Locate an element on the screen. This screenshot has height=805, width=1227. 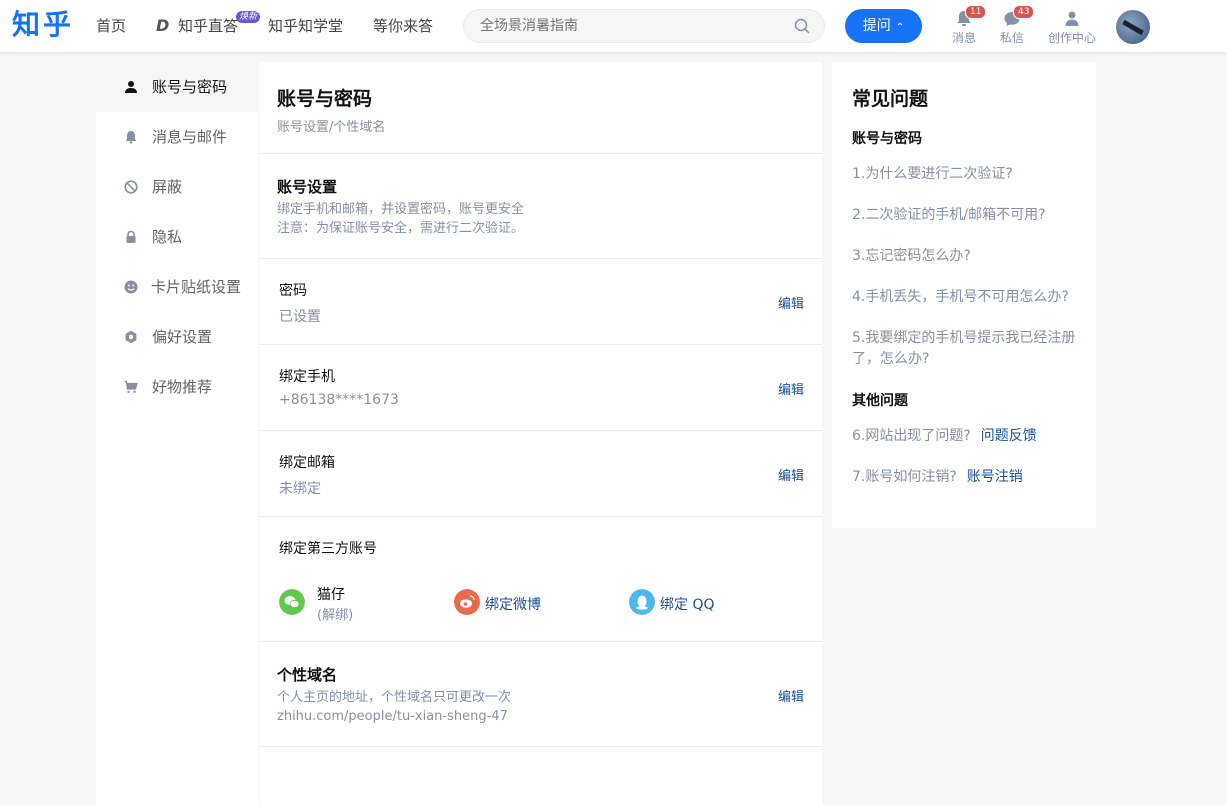
faq-question-text: 6.网站出现了问题? is located at coordinates (911, 436).